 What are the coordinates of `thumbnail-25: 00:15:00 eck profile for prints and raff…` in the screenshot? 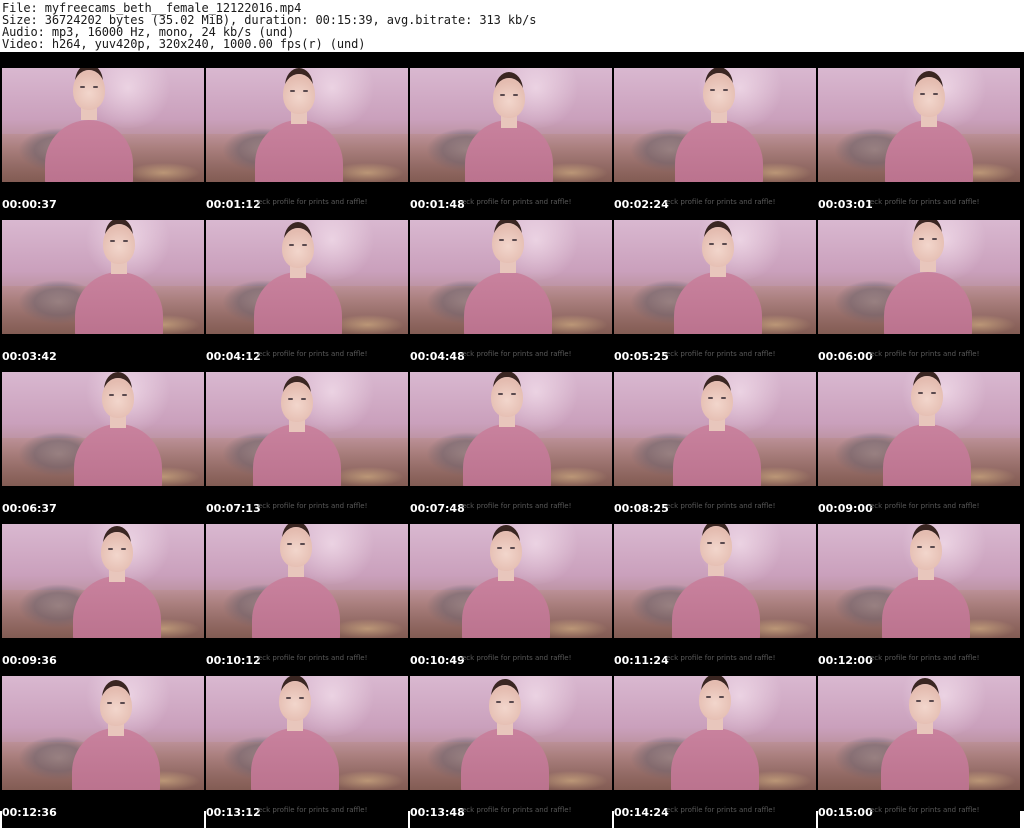 It's located at (919, 752).